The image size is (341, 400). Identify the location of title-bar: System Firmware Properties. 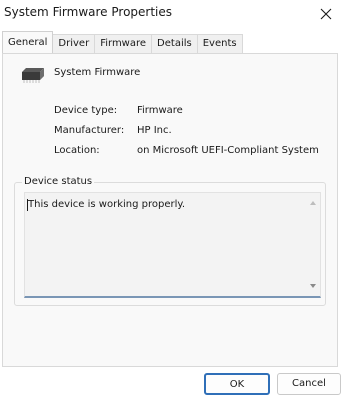
(170, 14).